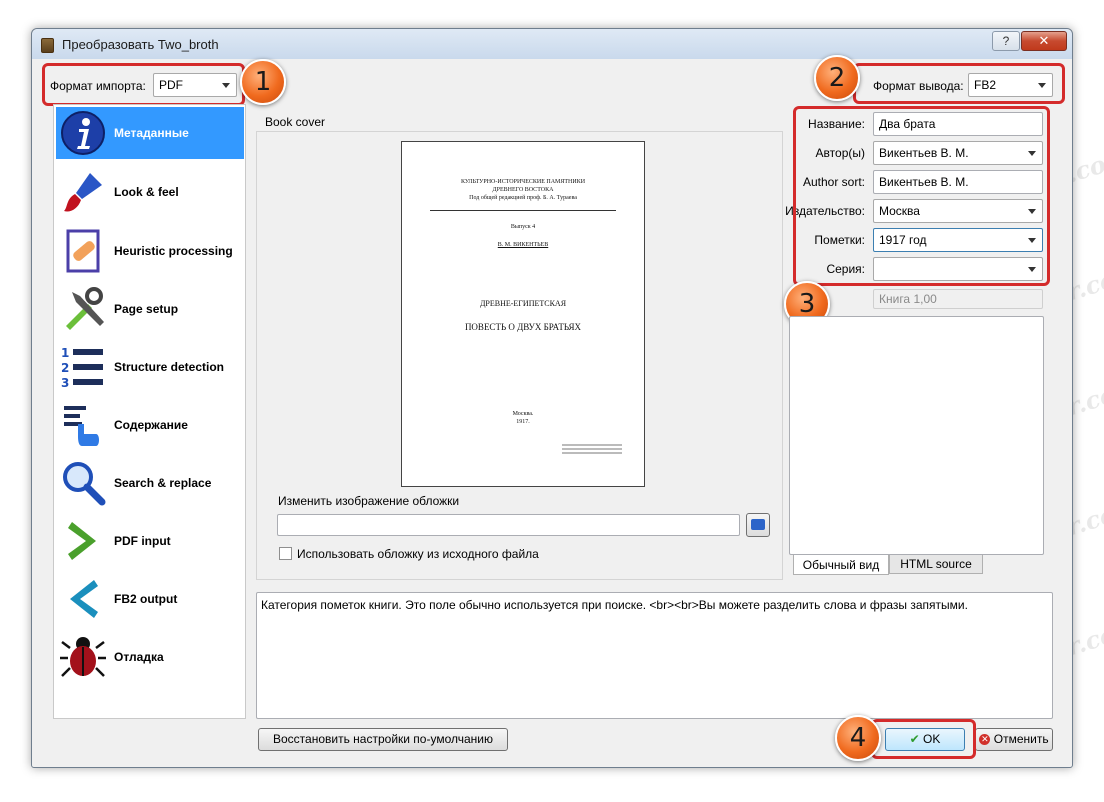  What do you see at coordinates (383, 739) in the screenshot?
I see `restore-defaults-button: Восстановить настройки по-умолчанию` at bounding box center [383, 739].